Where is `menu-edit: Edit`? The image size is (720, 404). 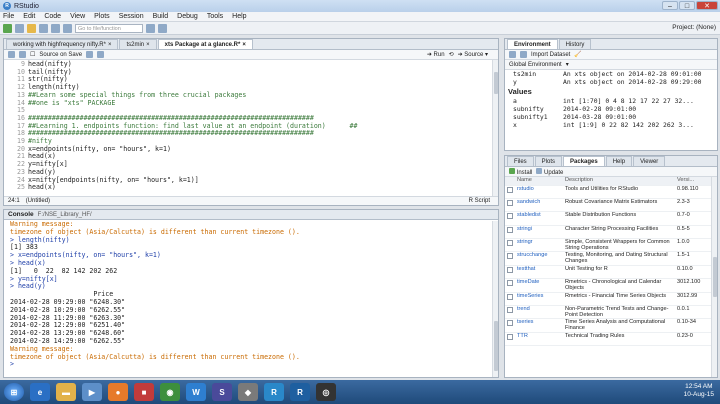
menu-edit: Edit is located at coordinates (29, 16).